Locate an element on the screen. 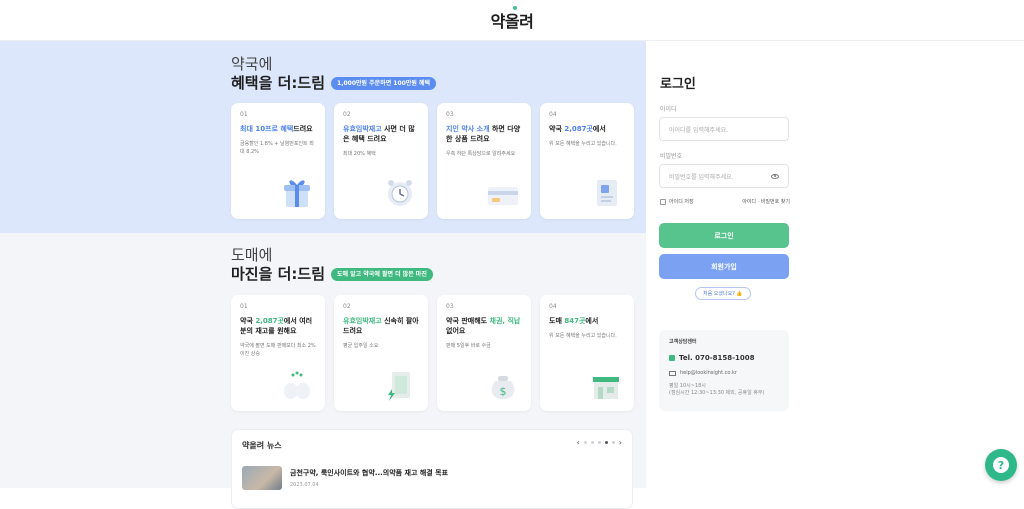  first-visit-tip: 처음 오셨나요? 👍 is located at coordinates (723, 293).